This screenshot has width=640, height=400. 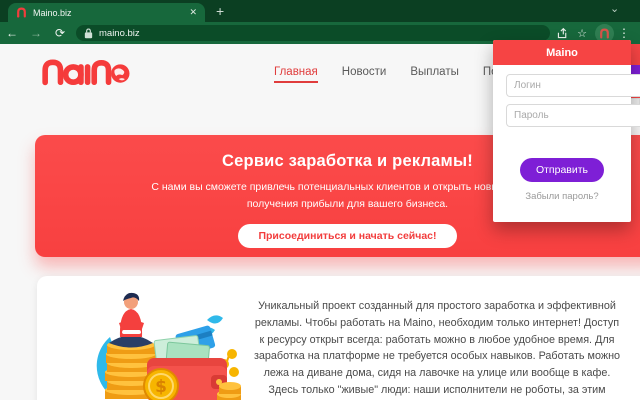 What do you see at coordinates (88, 33) in the screenshot?
I see `lock-icon` at bounding box center [88, 33].